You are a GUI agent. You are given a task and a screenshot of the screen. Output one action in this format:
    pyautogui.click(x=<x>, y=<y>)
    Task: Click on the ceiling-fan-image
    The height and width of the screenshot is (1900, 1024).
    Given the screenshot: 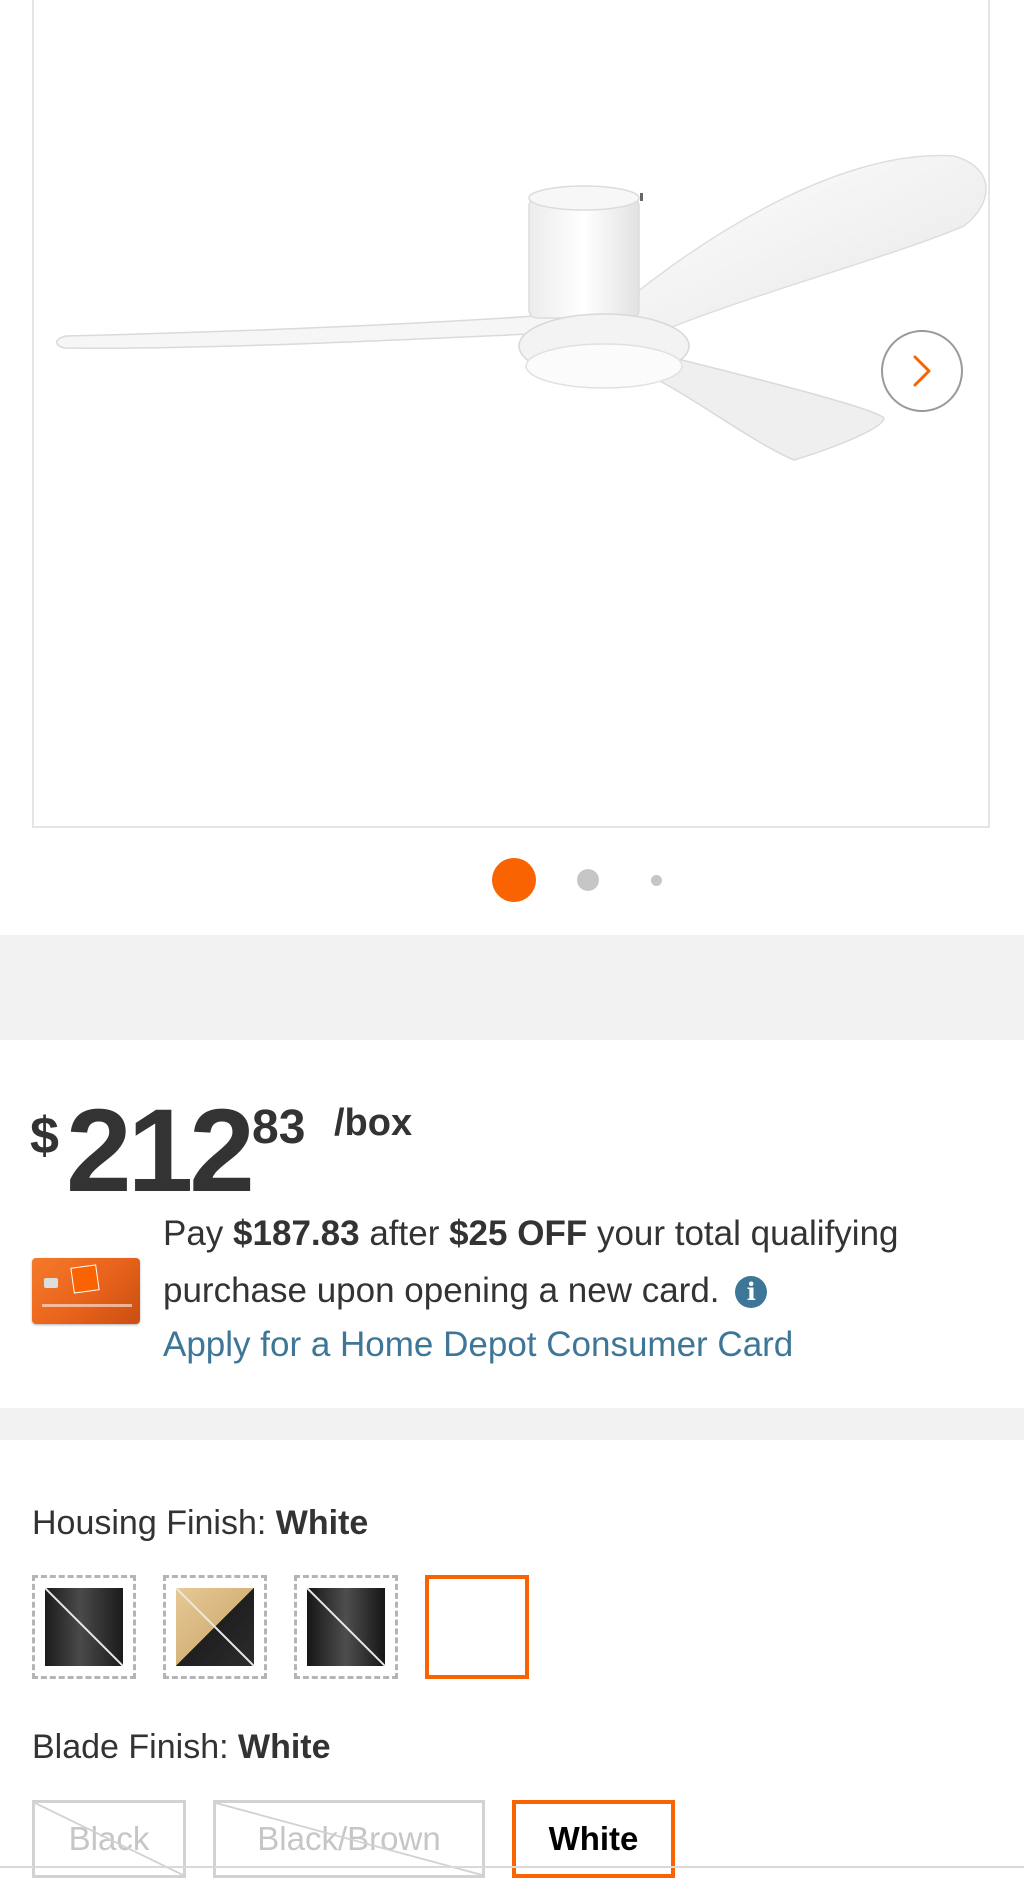 What is the action you would take?
    pyautogui.click(x=521, y=307)
    